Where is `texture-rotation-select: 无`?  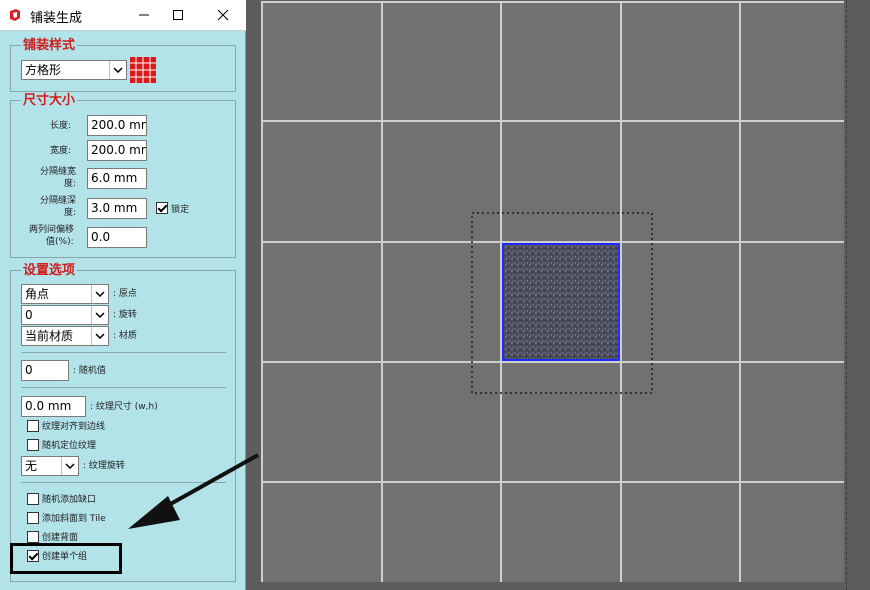
texture-rotation-select: 无 is located at coordinates (50, 466).